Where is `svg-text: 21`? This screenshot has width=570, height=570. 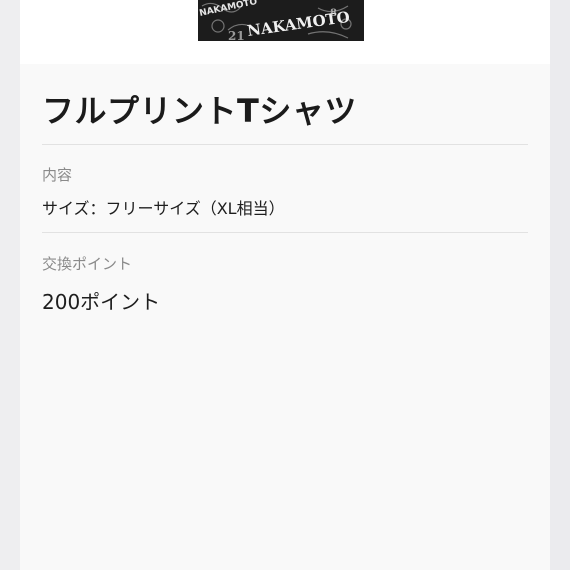 svg-text: 21 is located at coordinates (236, 35).